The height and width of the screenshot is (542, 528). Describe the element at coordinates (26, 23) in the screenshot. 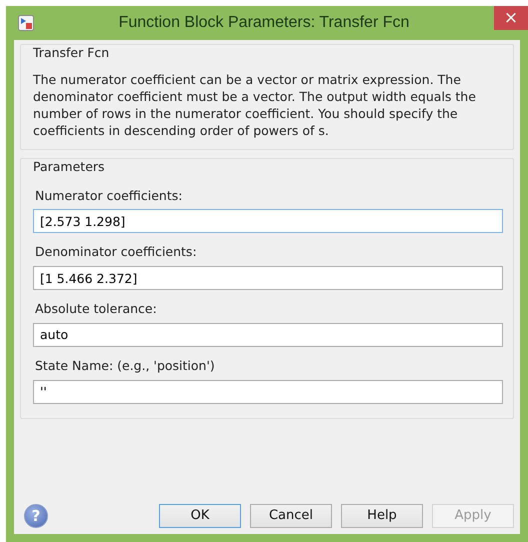

I see `app-icon` at that location.